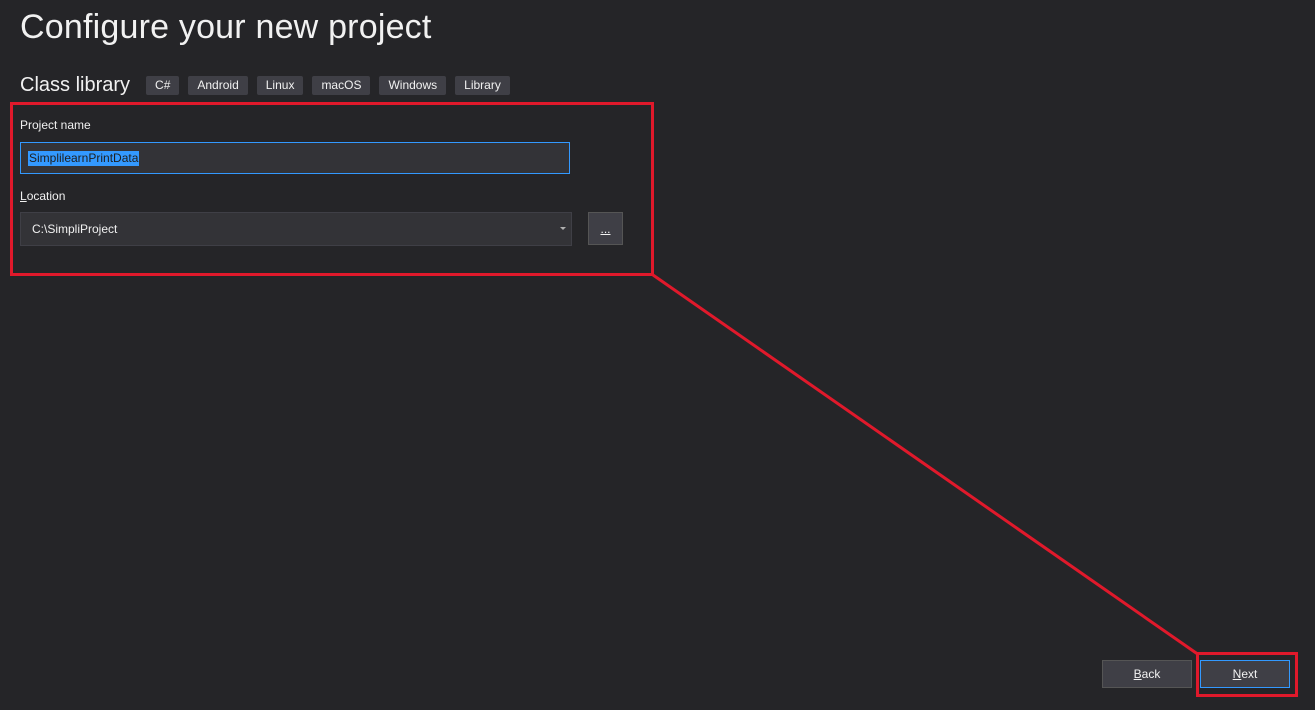 This screenshot has height=710, width=1315. Describe the element at coordinates (1151, 674) in the screenshot. I see `back-label: ack` at that location.